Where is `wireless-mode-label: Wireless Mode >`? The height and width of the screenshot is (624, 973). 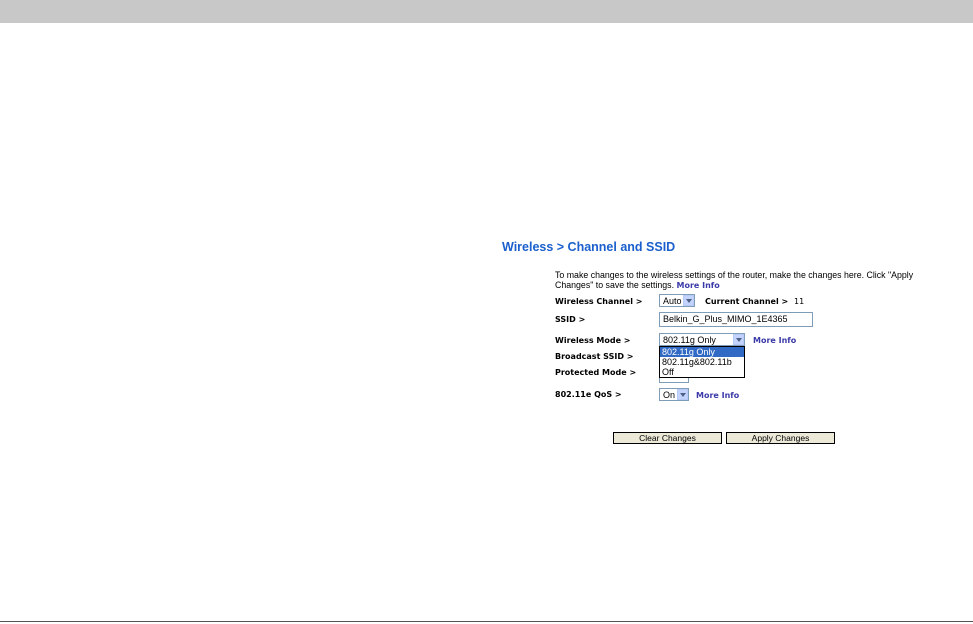
wireless-mode-label: Wireless Mode > is located at coordinates (593, 340).